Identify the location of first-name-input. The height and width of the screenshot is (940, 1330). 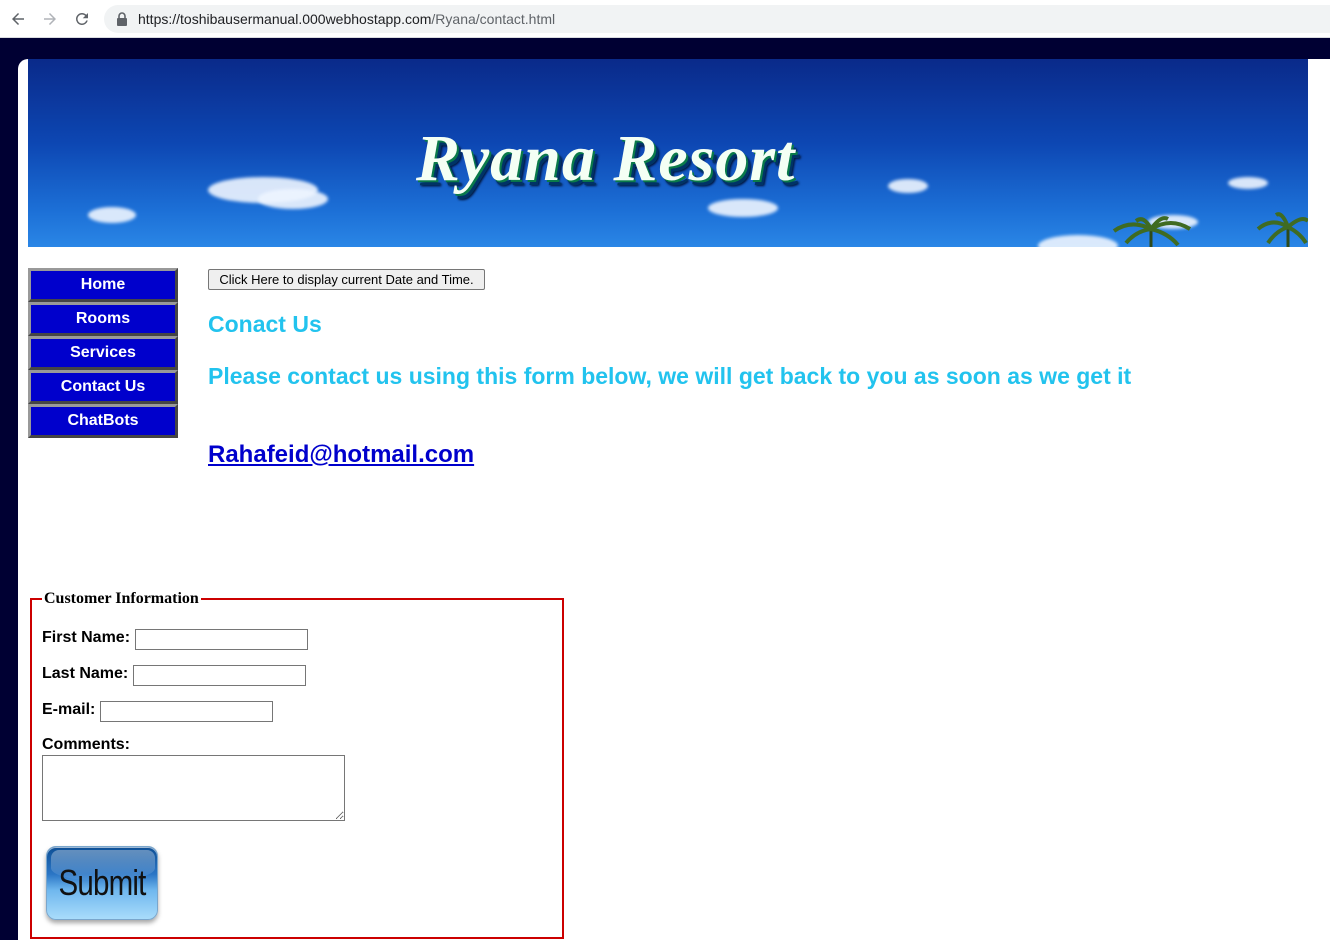
(221, 639).